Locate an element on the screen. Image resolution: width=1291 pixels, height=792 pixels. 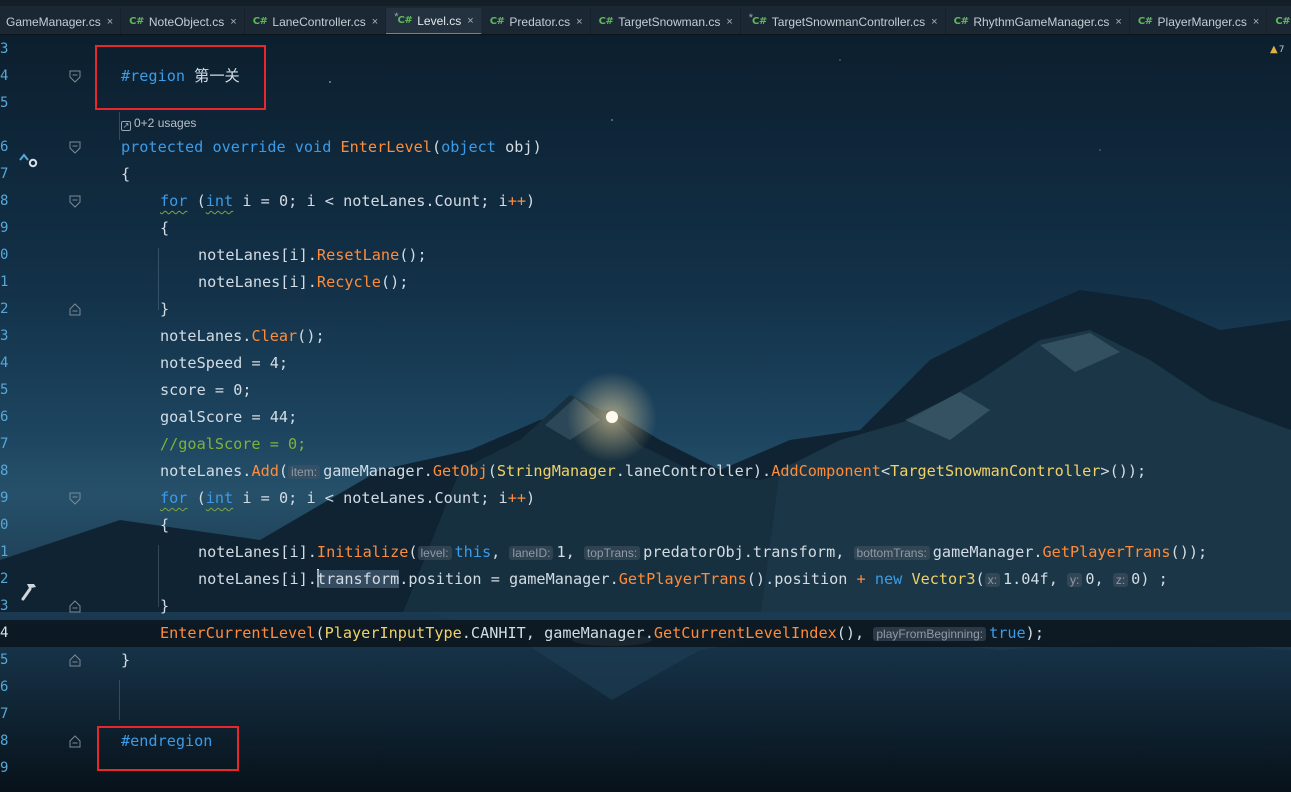
line-number: 9 is located at coordinates (4, 498).